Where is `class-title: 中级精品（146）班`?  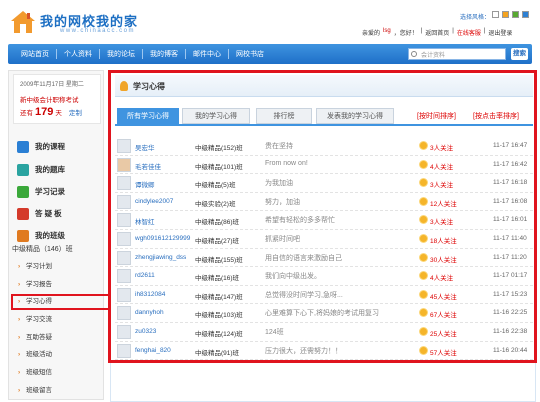
class-title: 中级精品（146）班 is located at coordinates (42, 249).